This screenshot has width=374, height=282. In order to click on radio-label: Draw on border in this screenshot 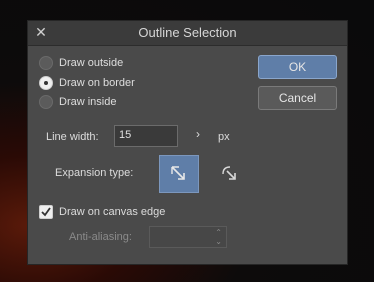, I will do `click(97, 83)`.